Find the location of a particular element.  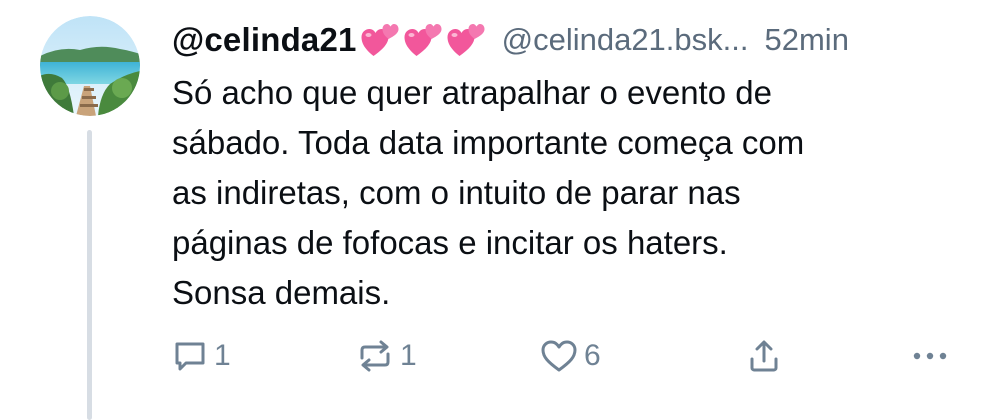

repost-button: 1 is located at coordinates (386, 356).